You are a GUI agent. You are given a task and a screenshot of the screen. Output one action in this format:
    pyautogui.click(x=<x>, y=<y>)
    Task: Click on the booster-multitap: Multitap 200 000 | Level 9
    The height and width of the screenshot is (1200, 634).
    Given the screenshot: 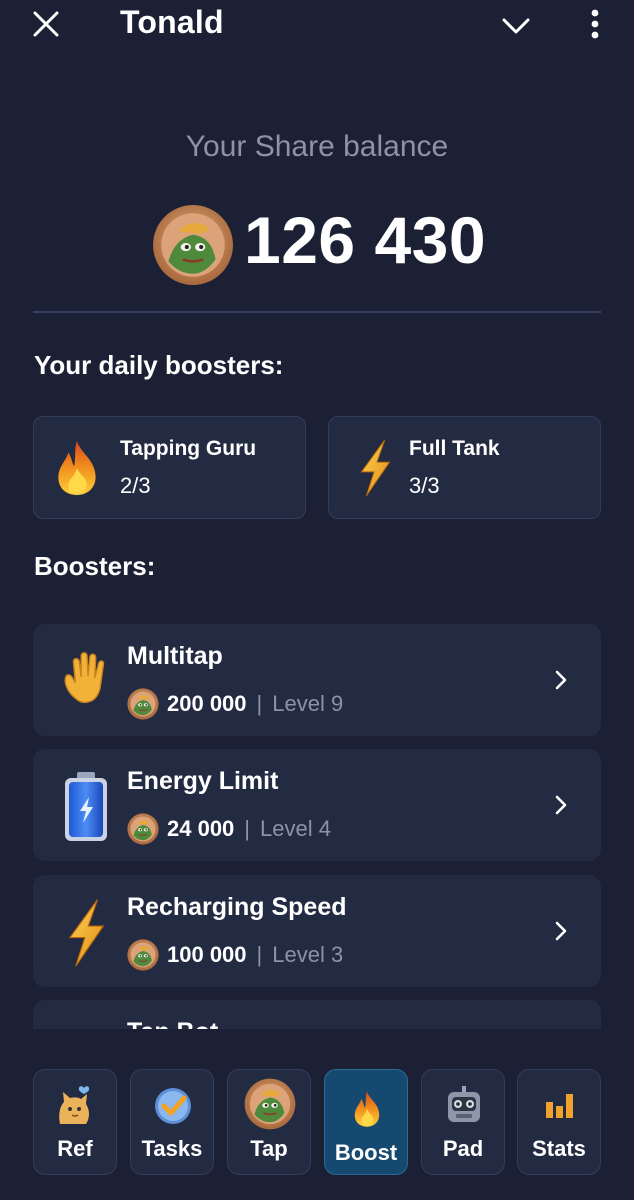 What is the action you would take?
    pyautogui.click(x=317, y=680)
    